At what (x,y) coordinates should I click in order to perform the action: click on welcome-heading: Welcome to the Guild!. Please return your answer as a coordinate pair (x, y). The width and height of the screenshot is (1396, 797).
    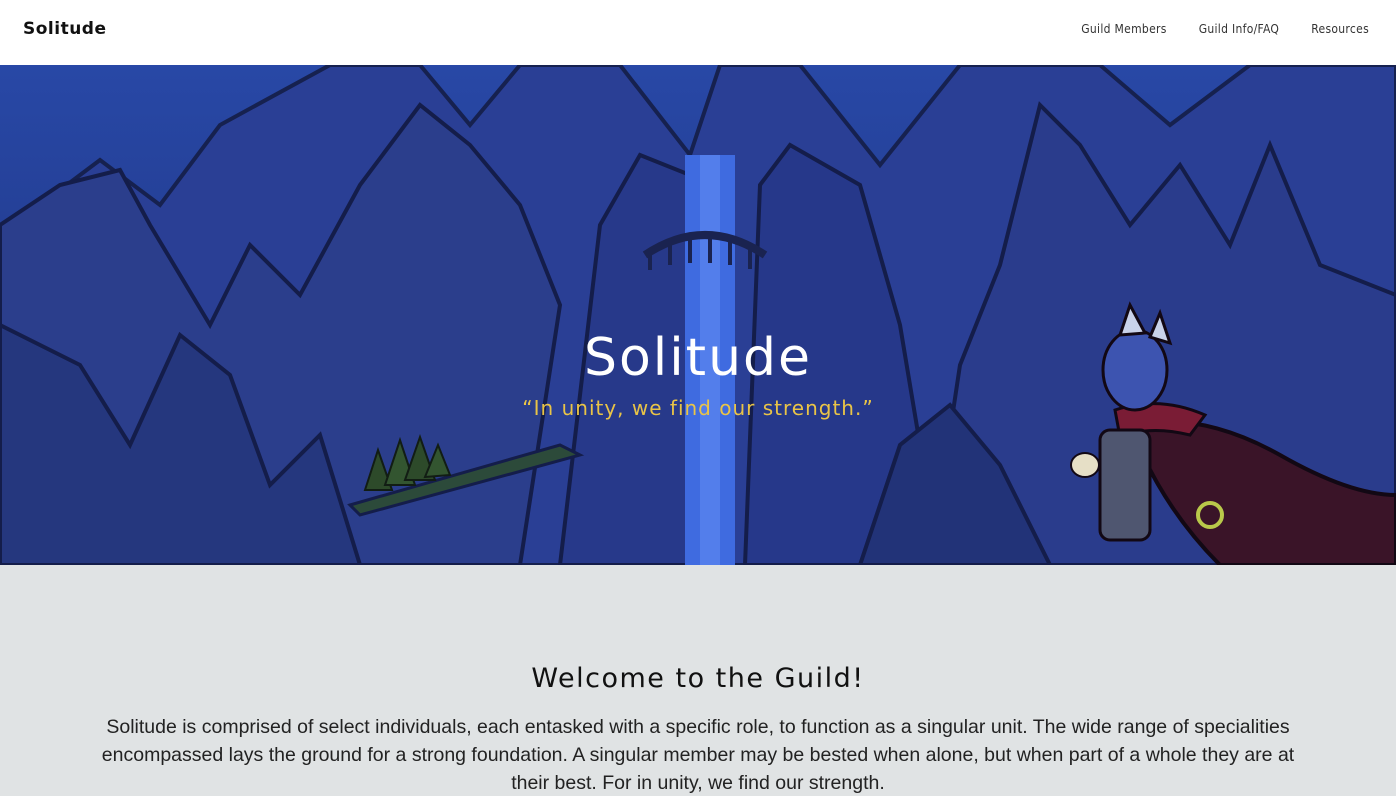
    Looking at the image, I should click on (698, 678).